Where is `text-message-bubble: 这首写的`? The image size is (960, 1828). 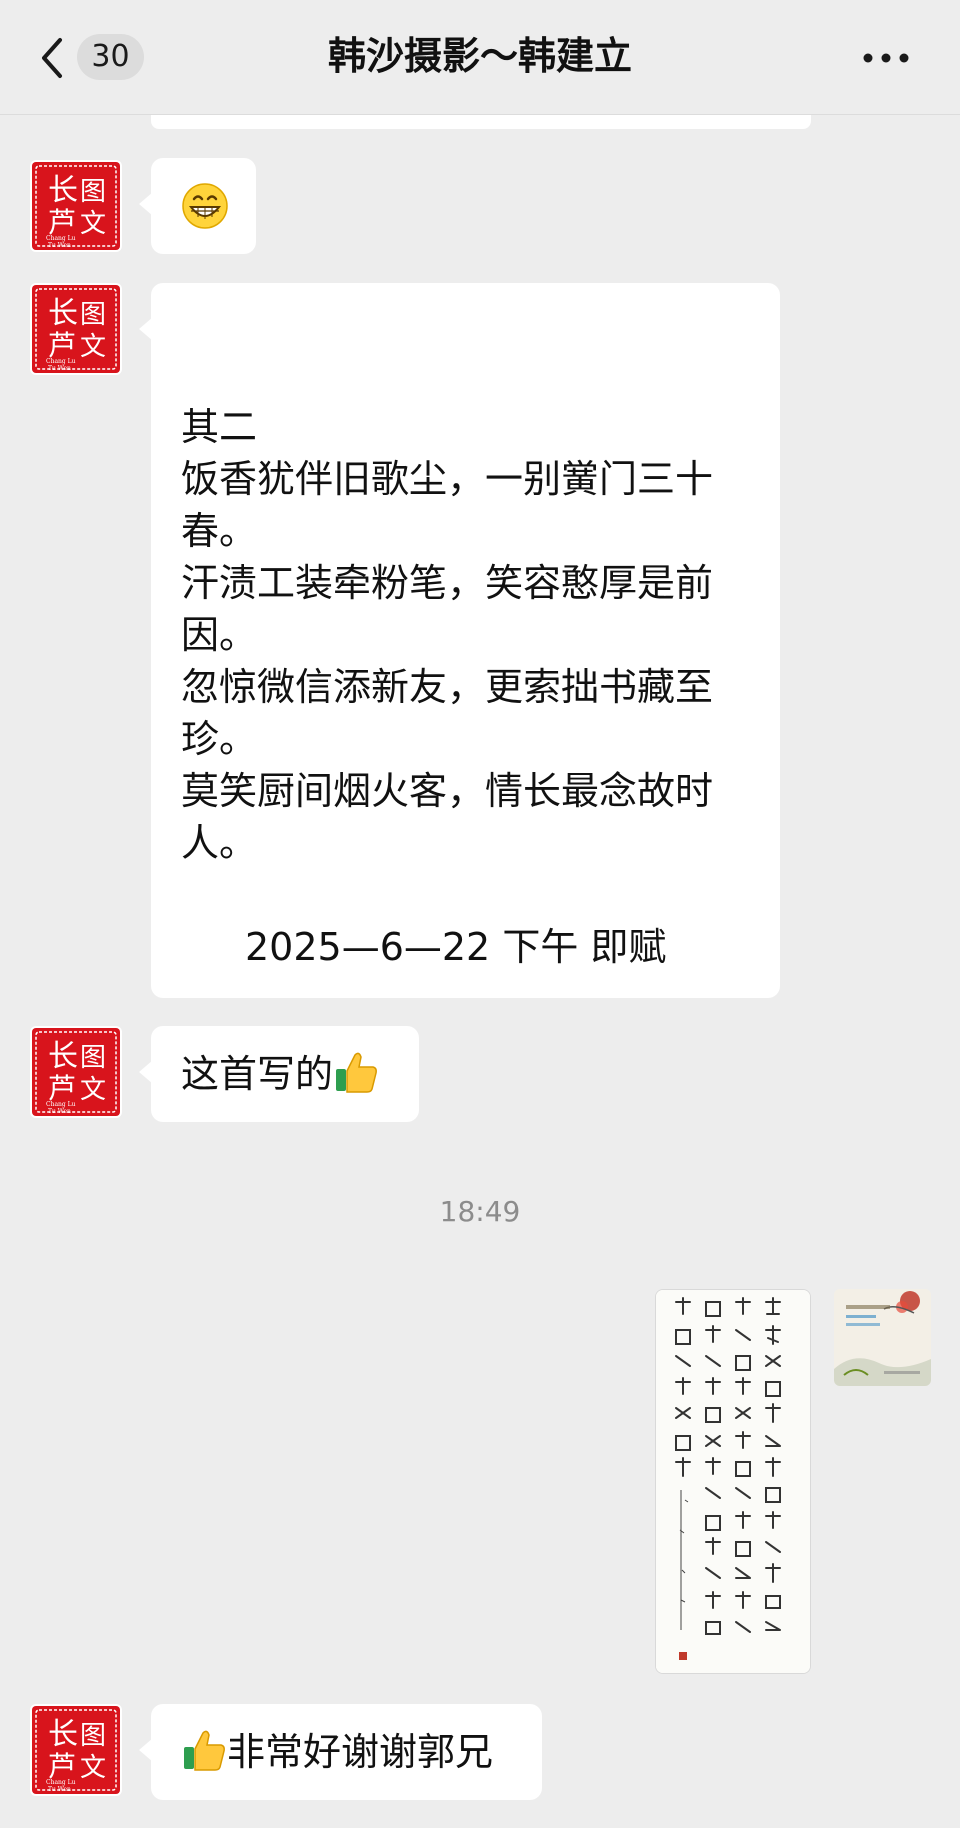
text-message-bubble: 这首写的 is located at coordinates (279, 1074).